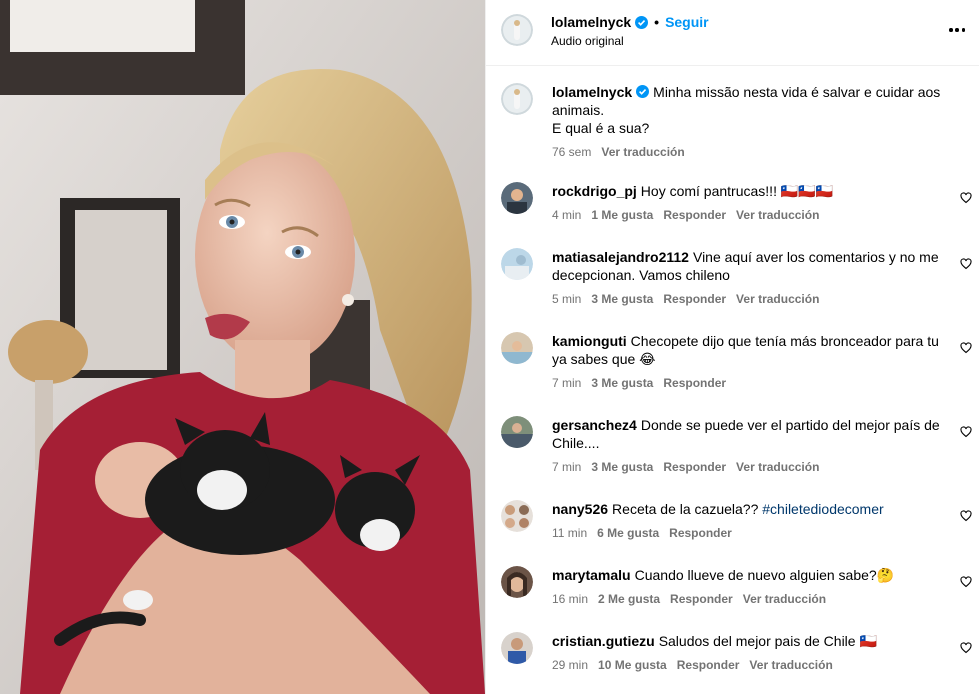  I want to click on comment-likes: 1 Me gusta, so click(622, 215).